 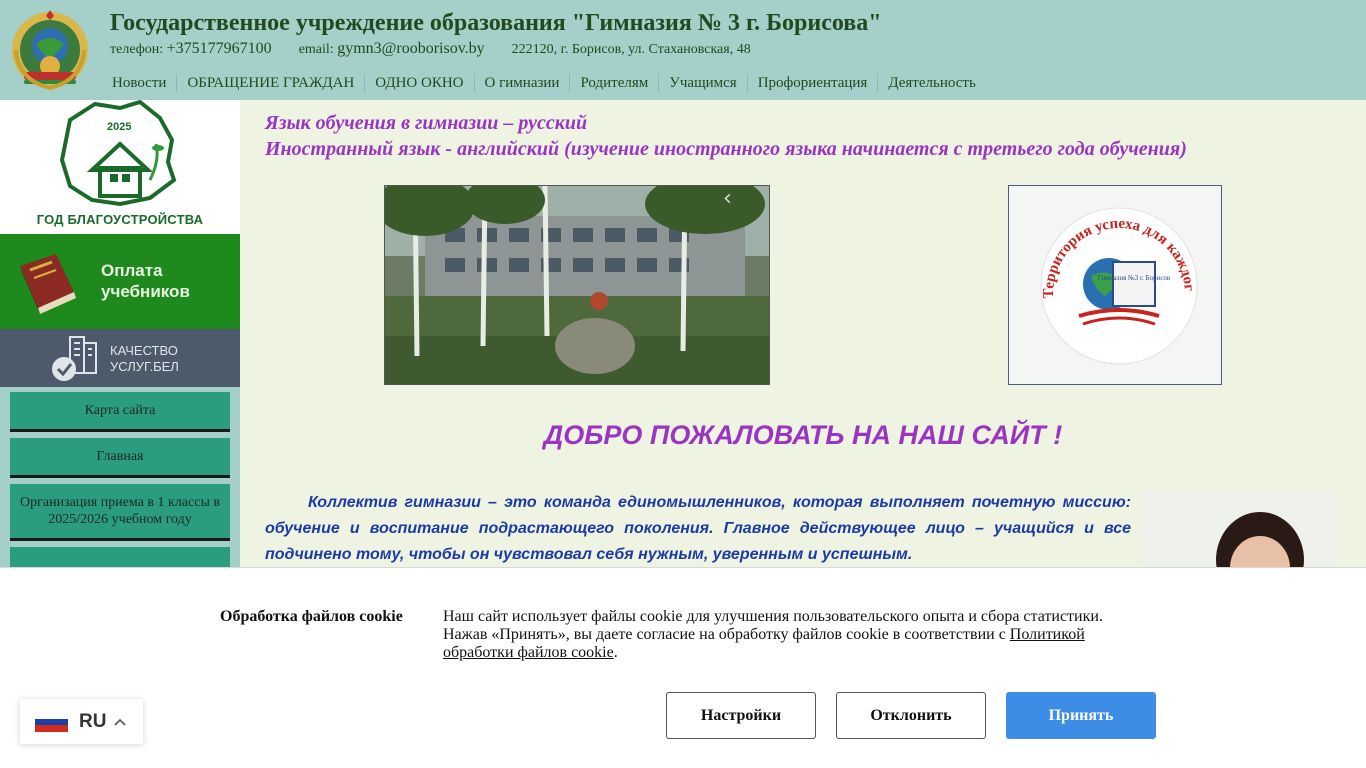 I want to click on year-of-improvement-banner: 2025 ГОД БЛАГОУСТРОЙСТВА, so click(x=120, y=167).